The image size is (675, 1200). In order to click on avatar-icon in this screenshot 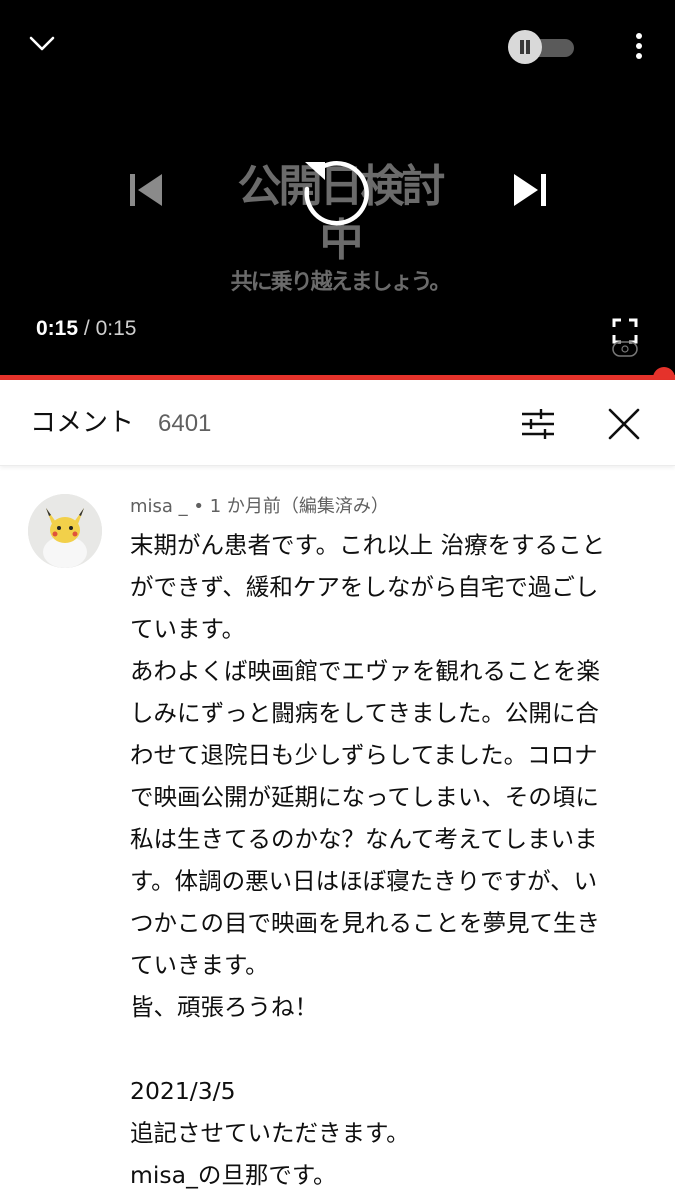, I will do `click(65, 531)`.